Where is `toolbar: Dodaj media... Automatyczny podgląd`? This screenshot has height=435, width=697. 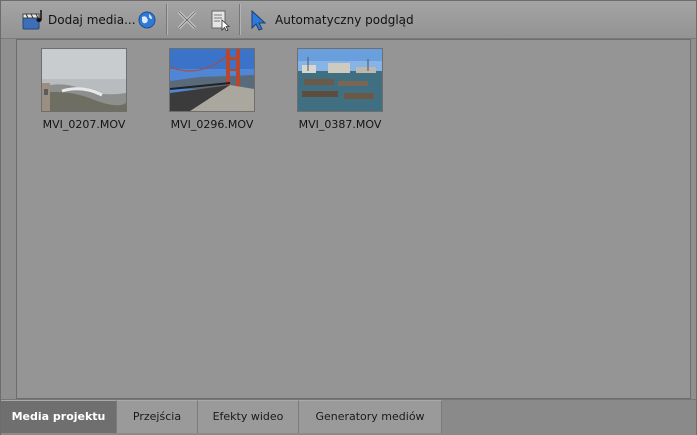 toolbar: Dodaj media... Automatyczny podgląd is located at coordinates (348, 20).